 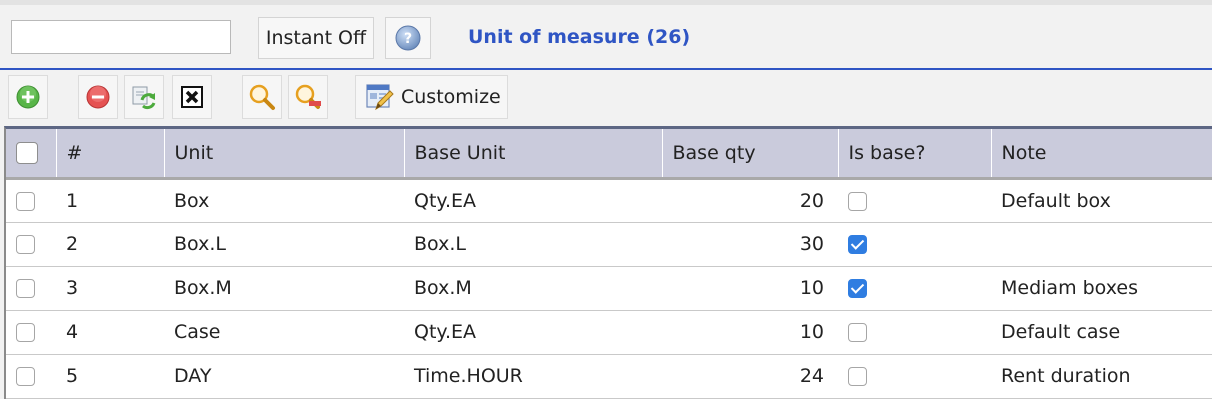 What do you see at coordinates (606, 2) in the screenshot?
I see `header-stripe` at bounding box center [606, 2].